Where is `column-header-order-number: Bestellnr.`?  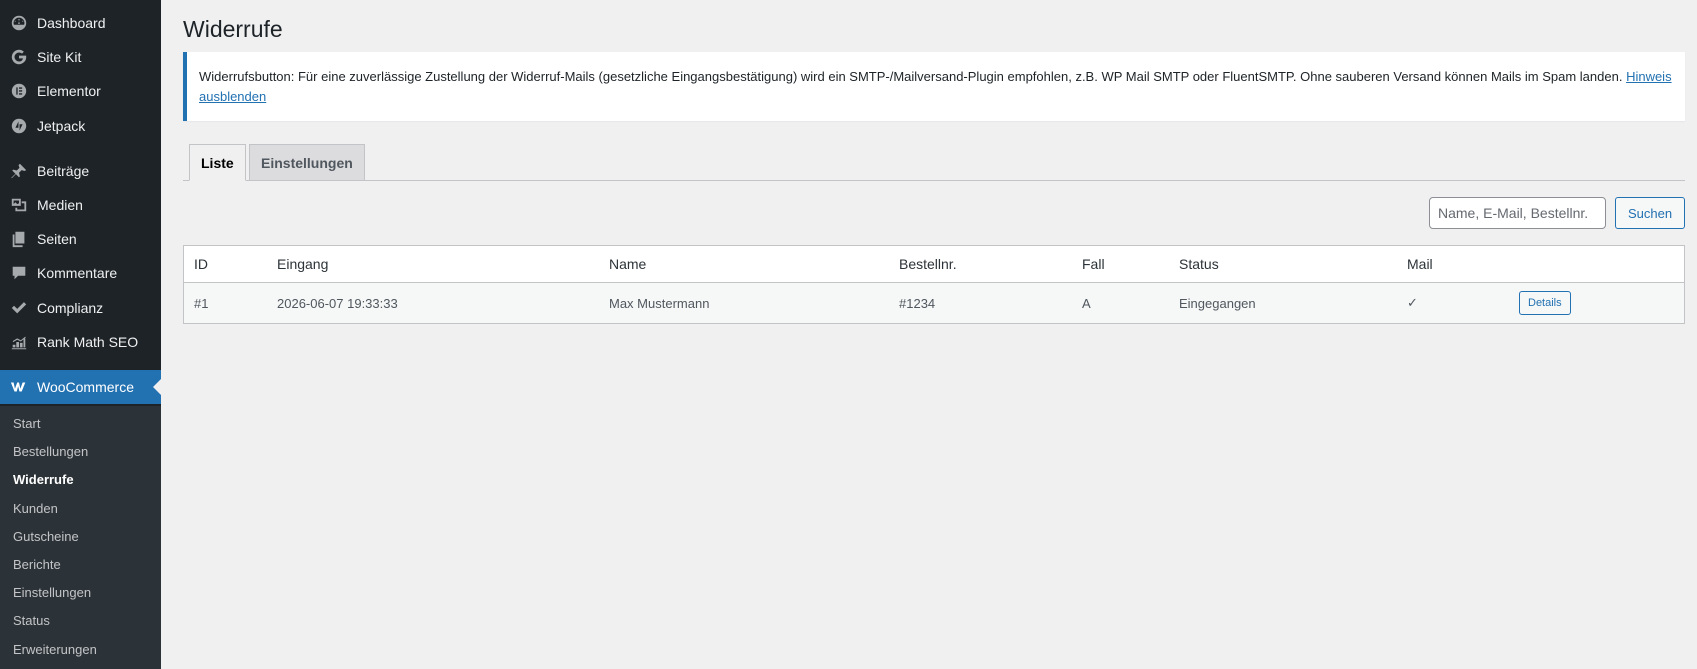 column-header-order-number: Bestellnr. is located at coordinates (928, 264).